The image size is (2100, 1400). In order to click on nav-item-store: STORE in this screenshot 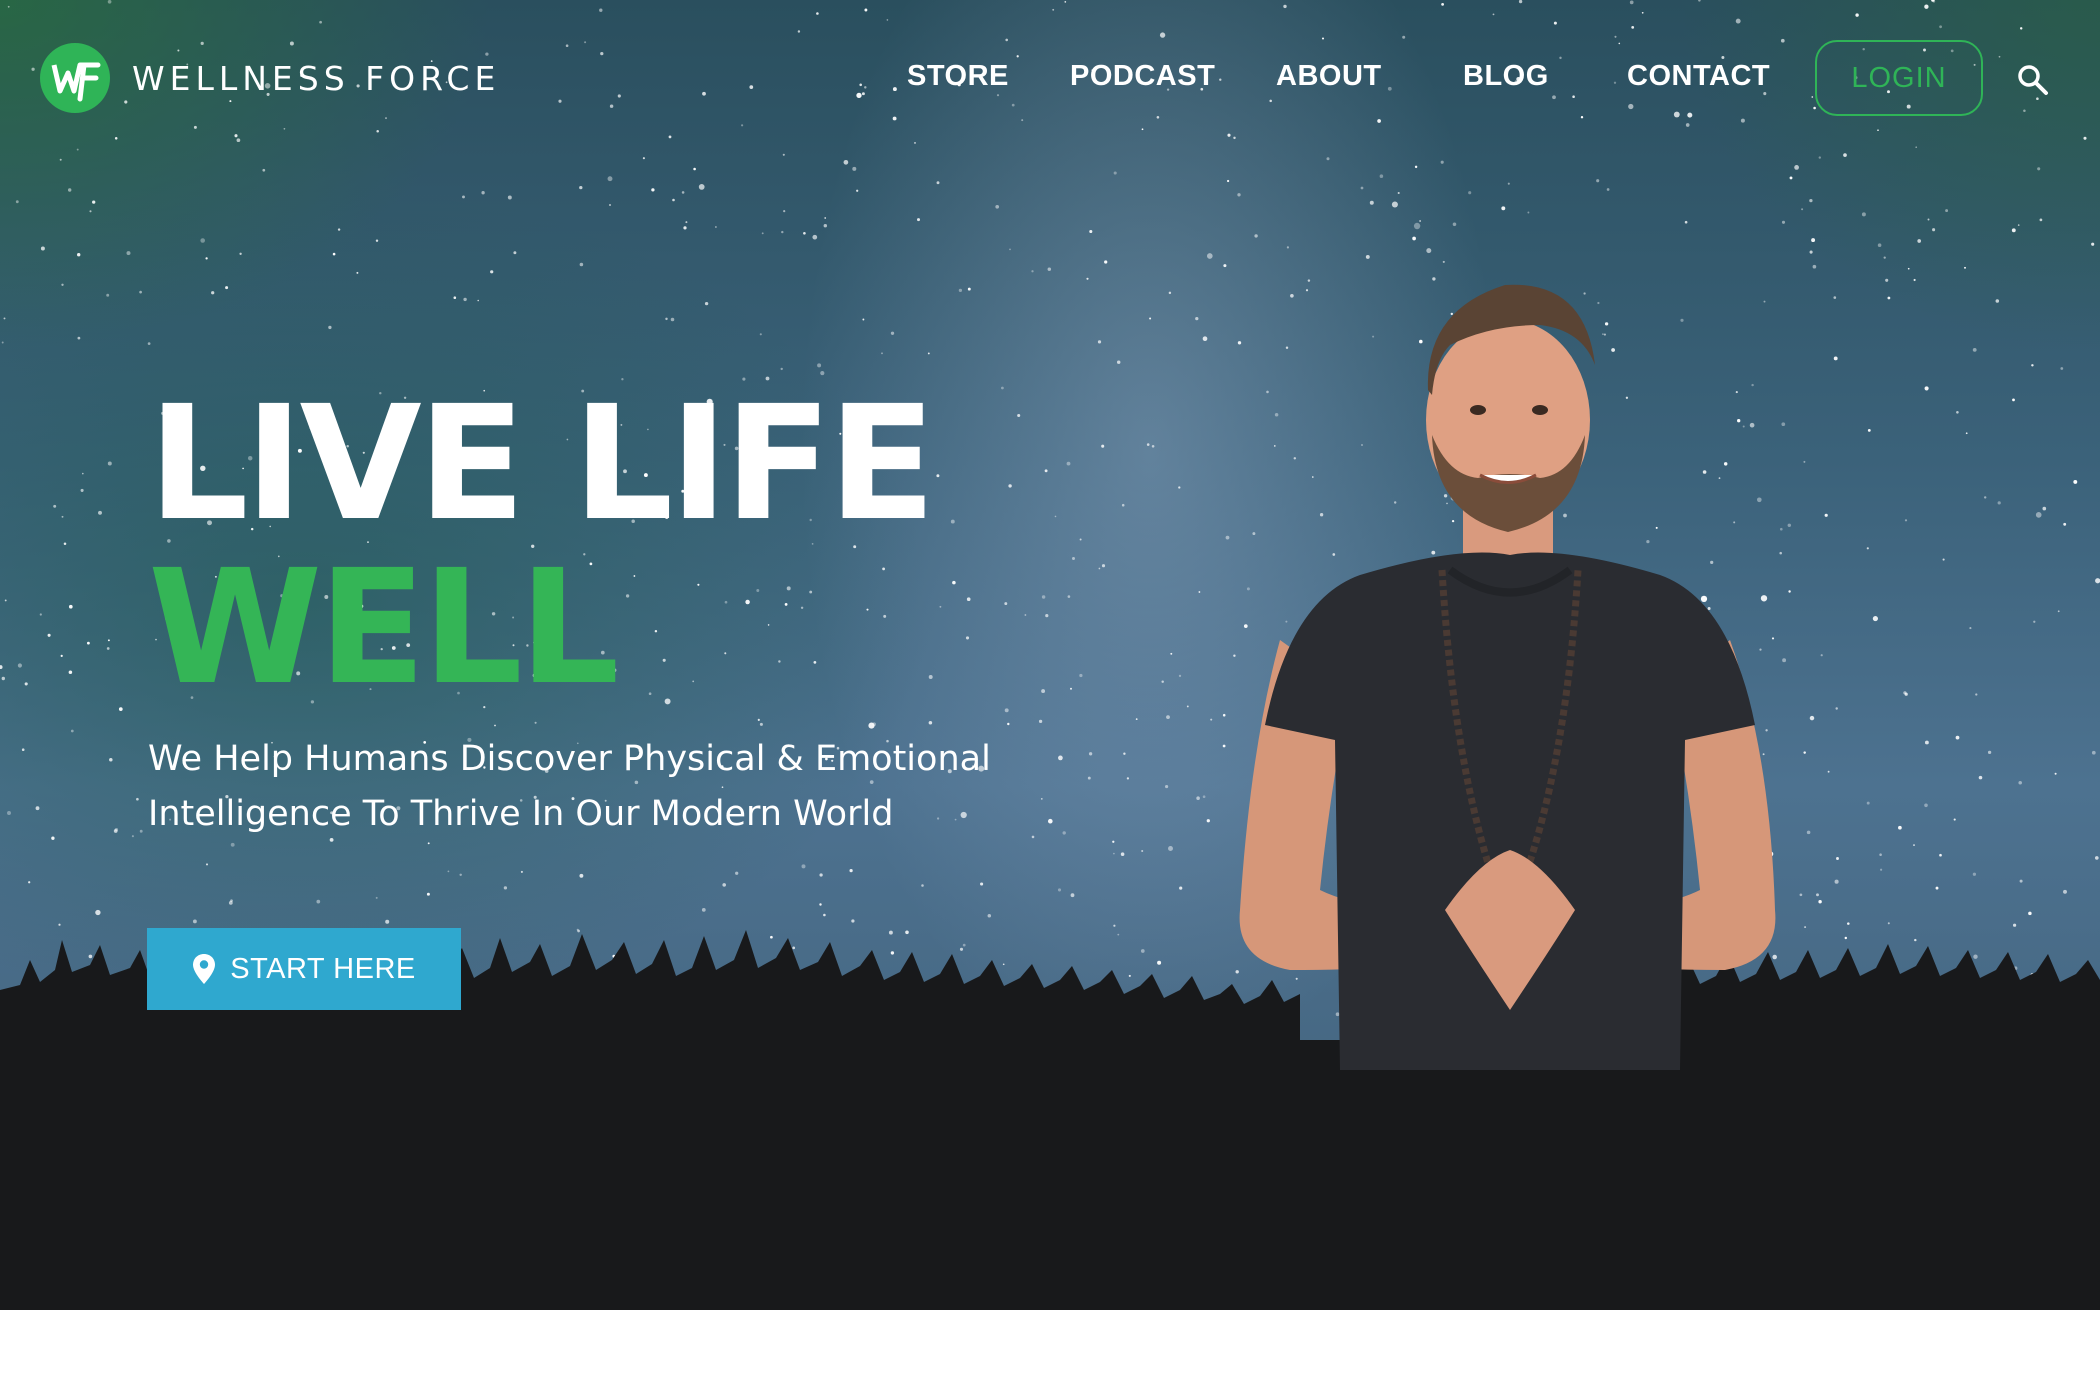, I will do `click(958, 76)`.